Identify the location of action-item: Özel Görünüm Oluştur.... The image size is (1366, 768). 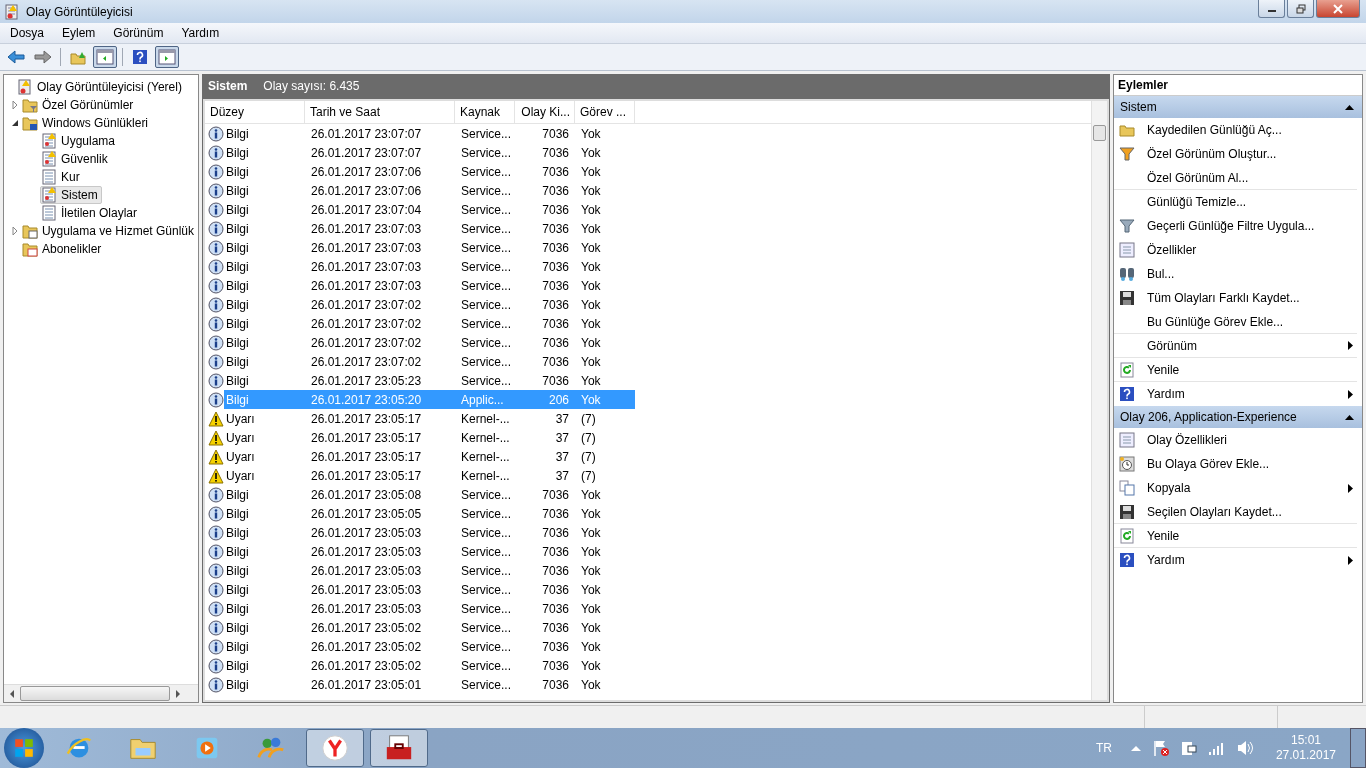
(1212, 154).